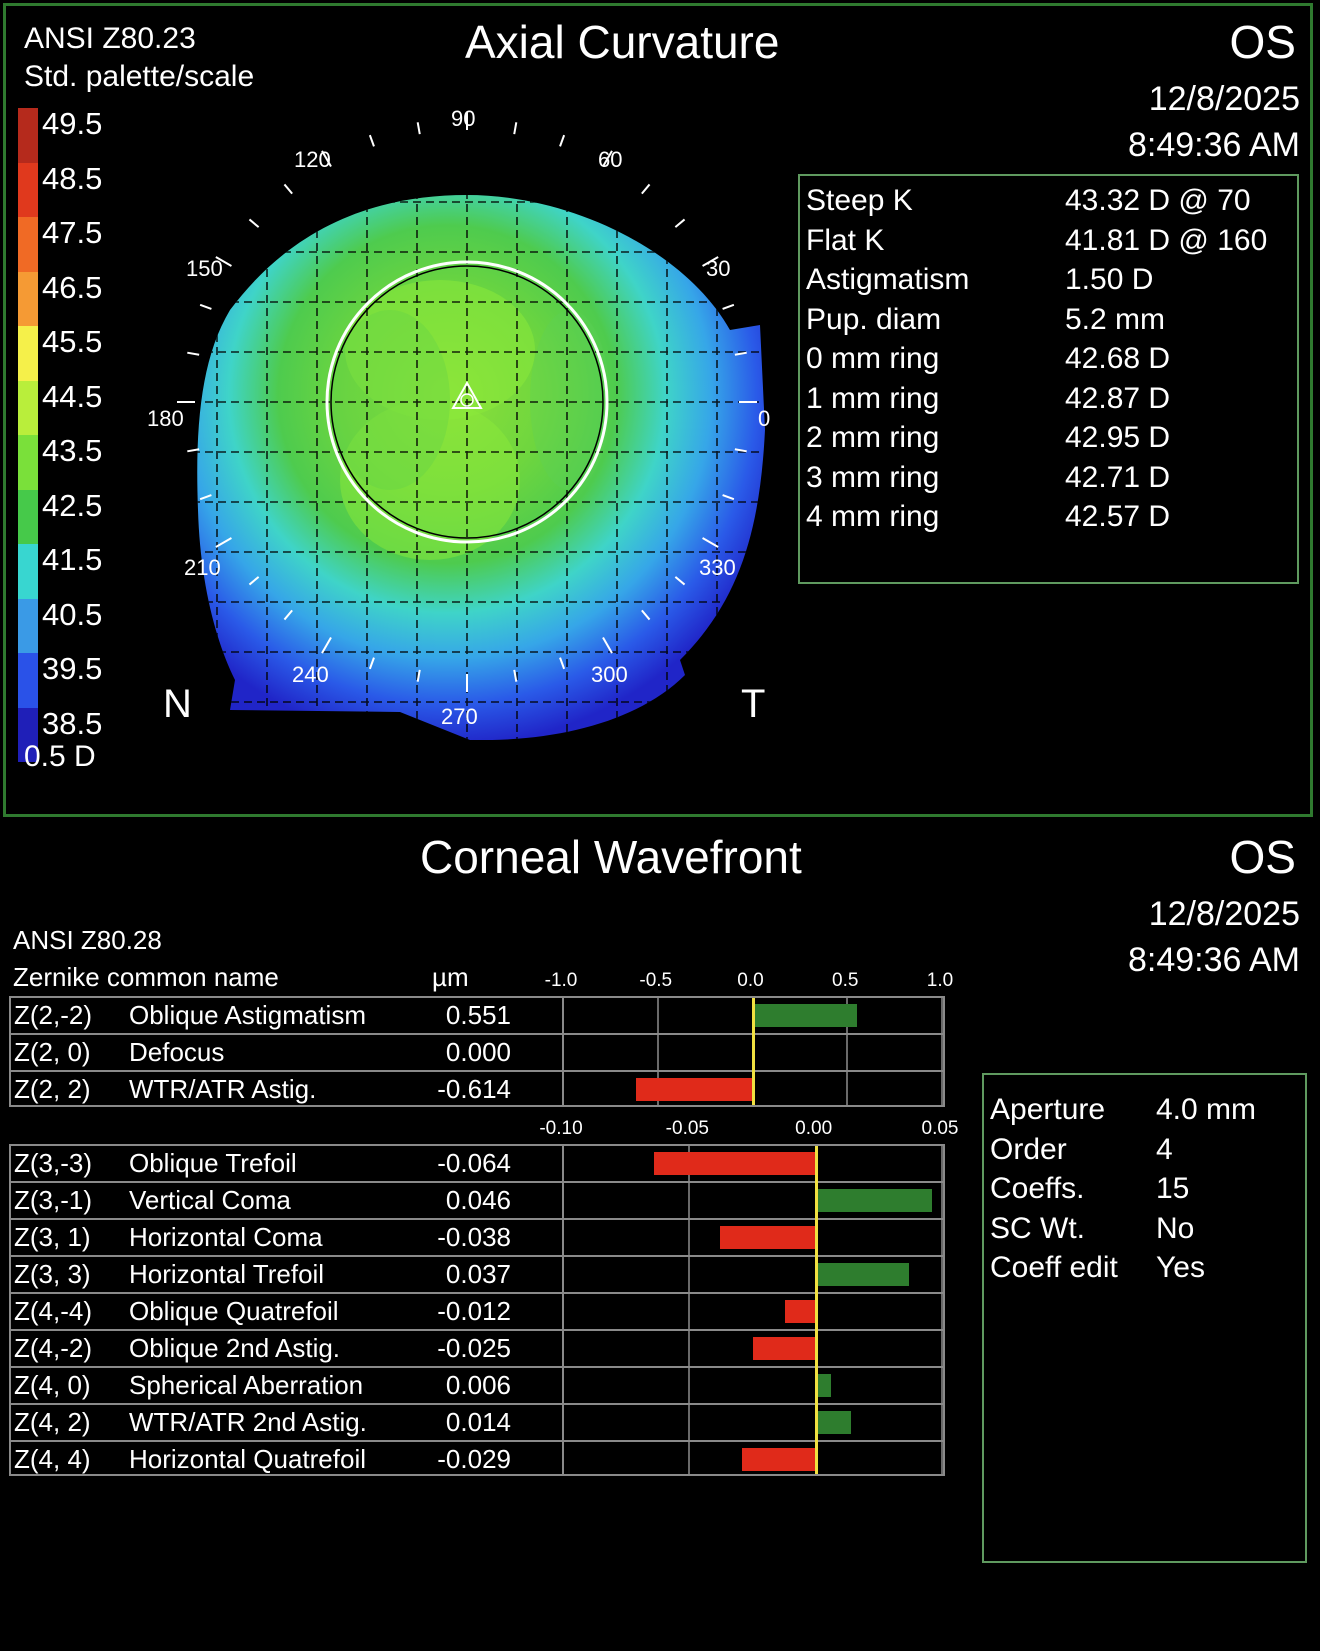 The height and width of the screenshot is (1651, 1320). Describe the element at coordinates (888, 279) in the screenshot. I see `stat-label: Astigmatism` at that location.